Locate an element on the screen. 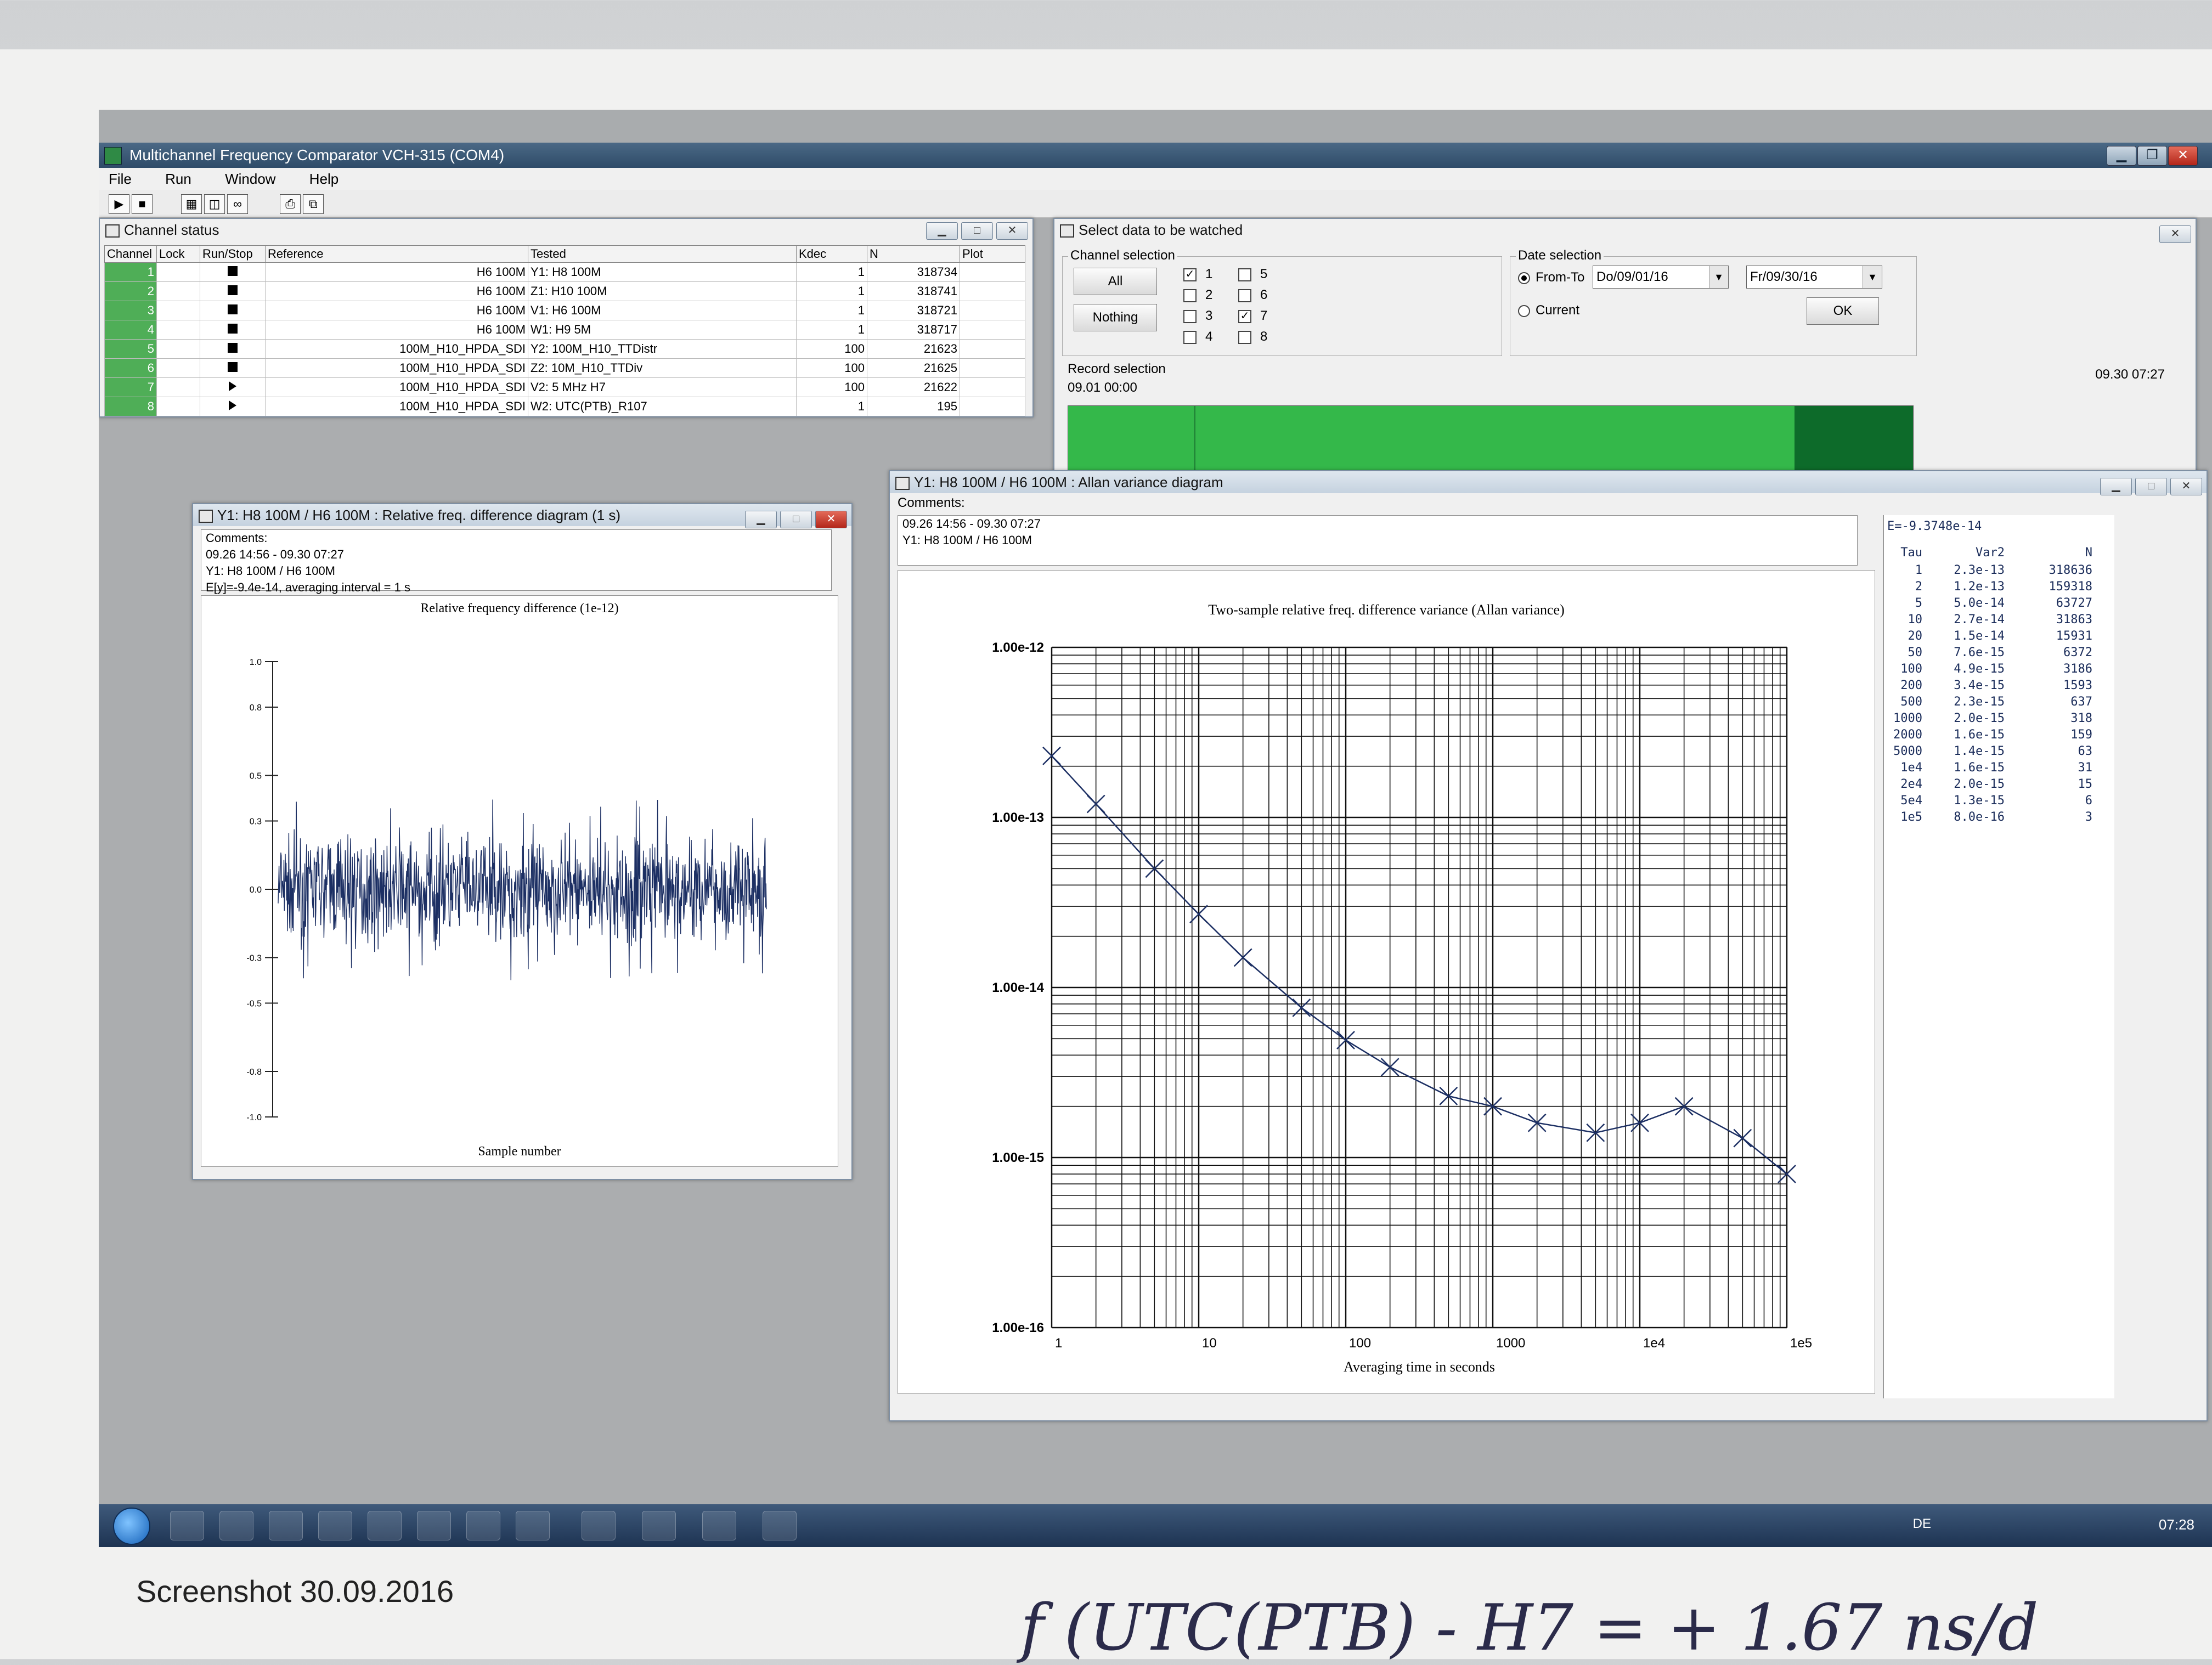  print-icon: ⎙ is located at coordinates (290, 204).